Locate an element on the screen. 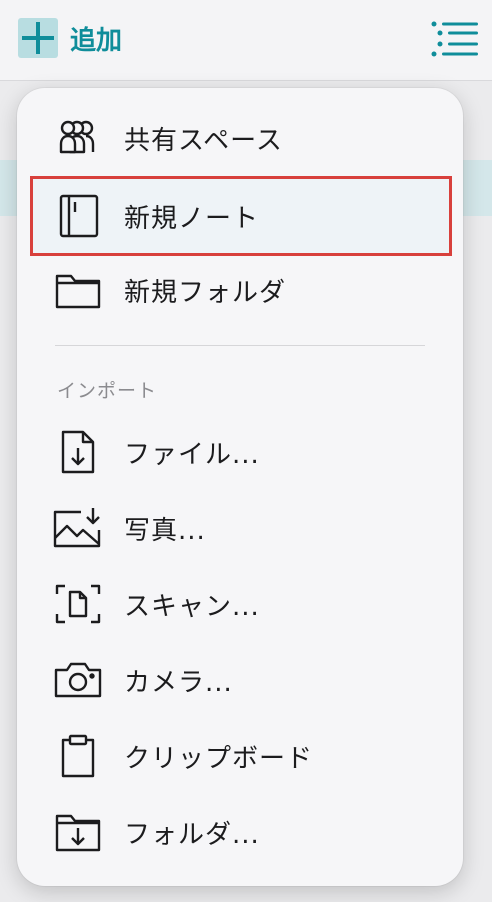 The height and width of the screenshot is (902, 492). shared-space-icon is located at coordinates (78, 138).